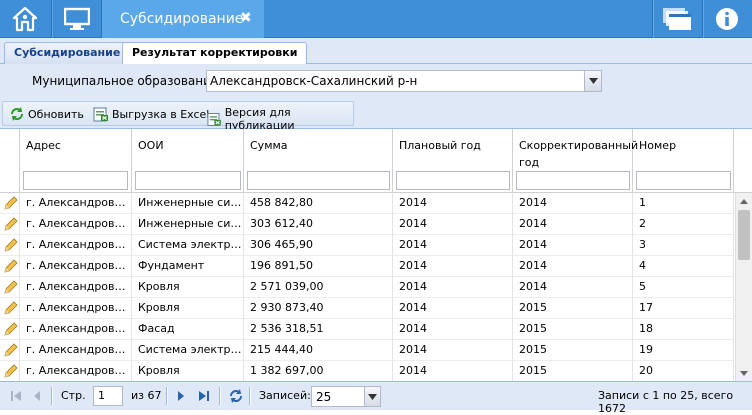 The image size is (752, 415). I want to click on scroll-up-icon, so click(744, 201).